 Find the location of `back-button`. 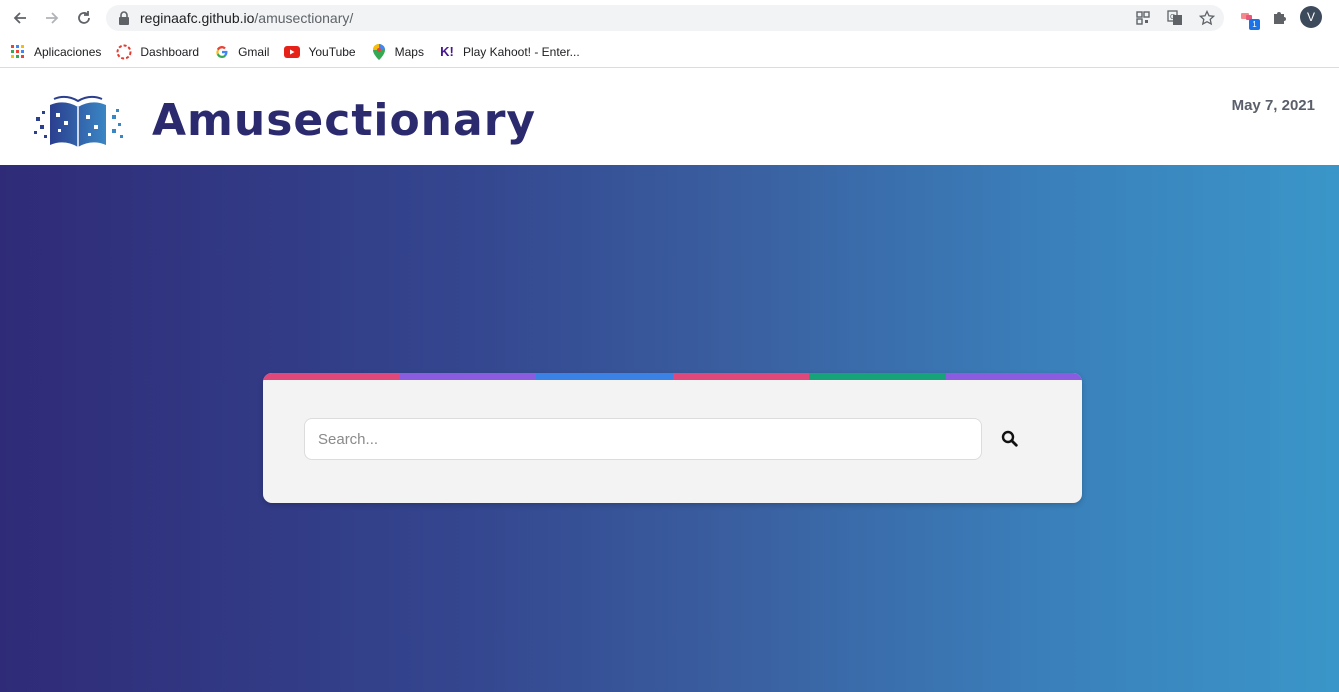

back-button is located at coordinates (20, 18).